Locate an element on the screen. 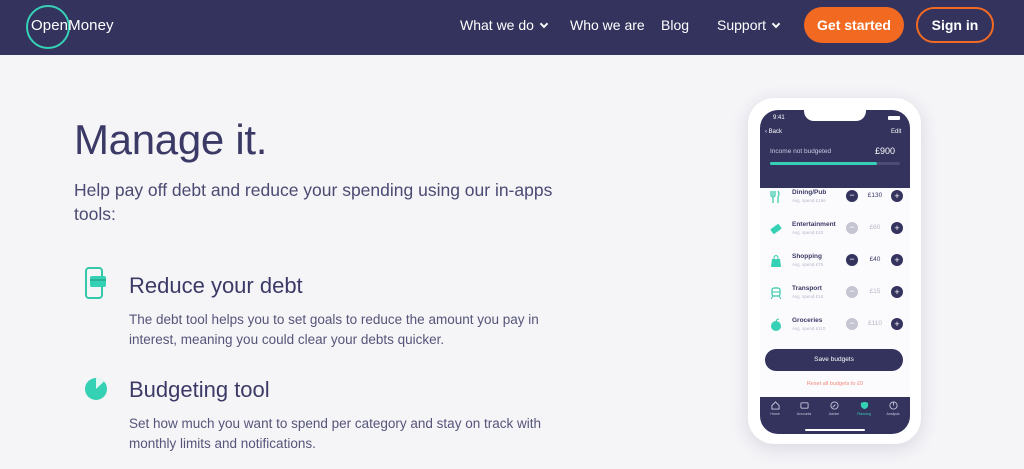  sign-in-button: Sign in is located at coordinates (955, 25).